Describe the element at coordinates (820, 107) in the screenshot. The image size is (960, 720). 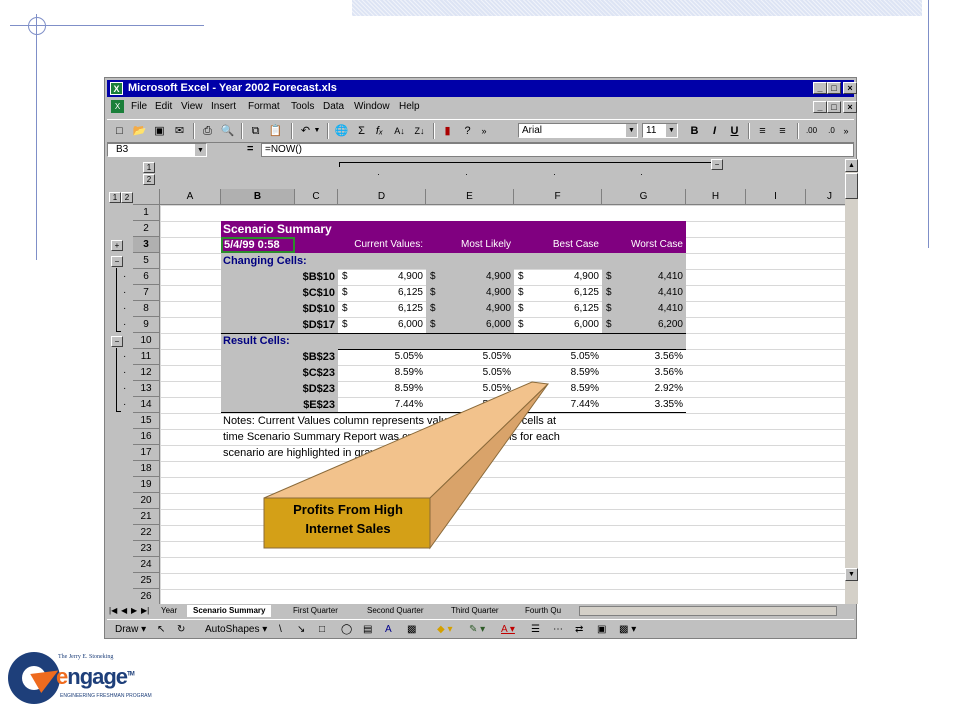
I see `doc-minimize-button: _` at that location.